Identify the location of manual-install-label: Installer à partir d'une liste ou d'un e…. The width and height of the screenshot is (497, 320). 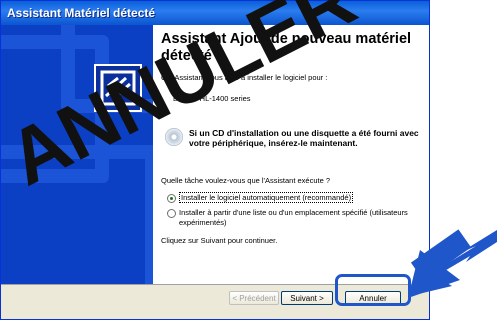
(299, 218).